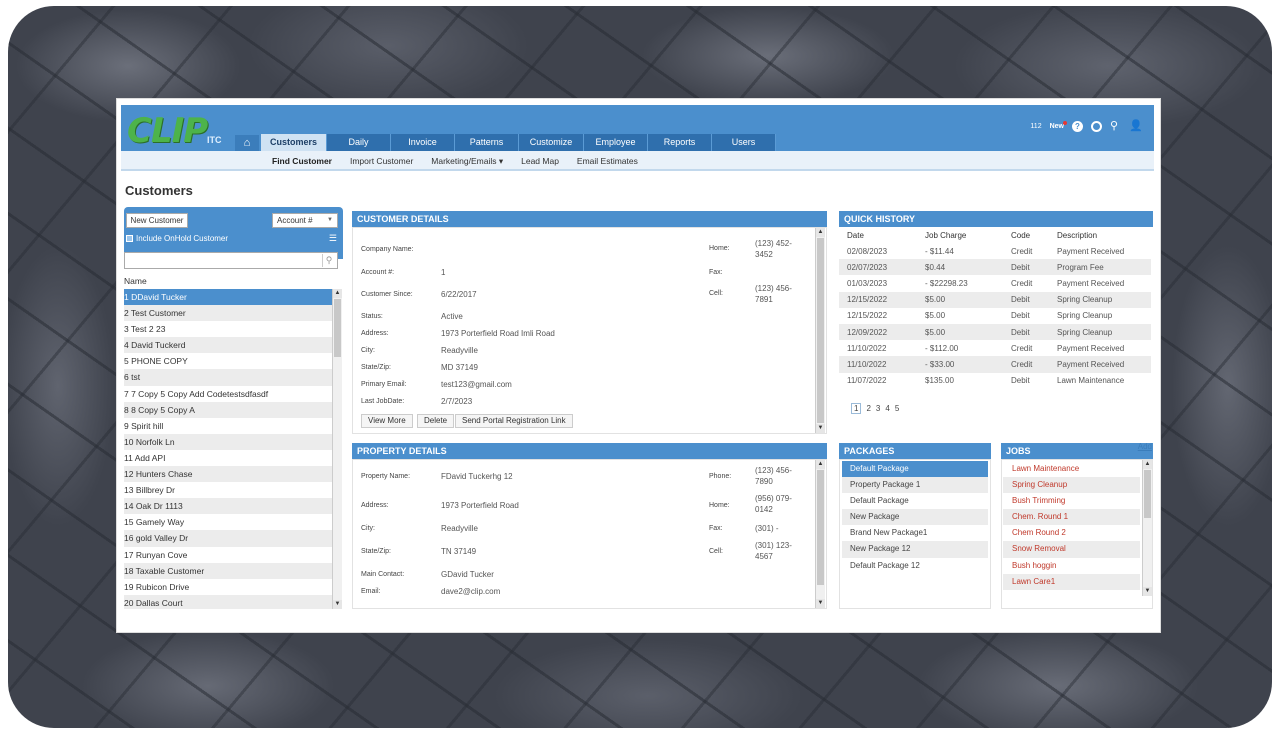 The width and height of the screenshot is (1280, 735). Describe the element at coordinates (616, 142) in the screenshot. I see `nav-employee: Employee` at that location.